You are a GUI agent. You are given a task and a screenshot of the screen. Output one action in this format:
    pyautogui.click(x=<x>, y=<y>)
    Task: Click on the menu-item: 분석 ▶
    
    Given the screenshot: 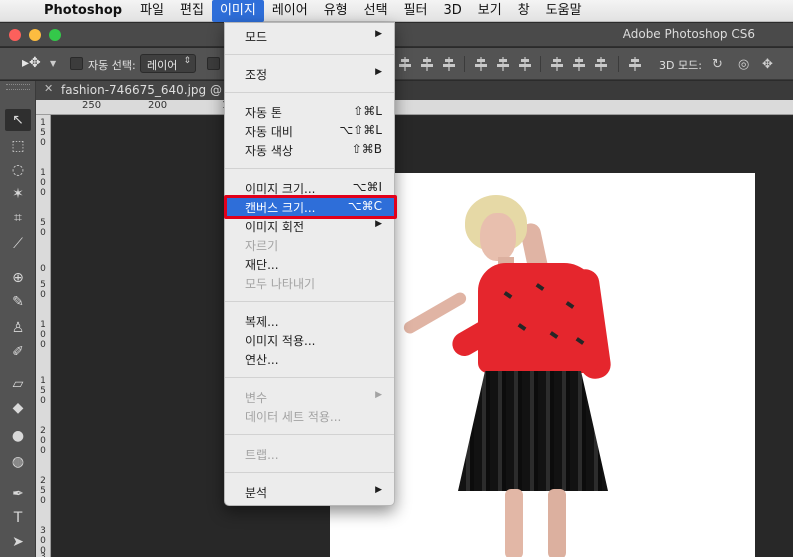 What is the action you would take?
    pyautogui.click(x=309, y=491)
    